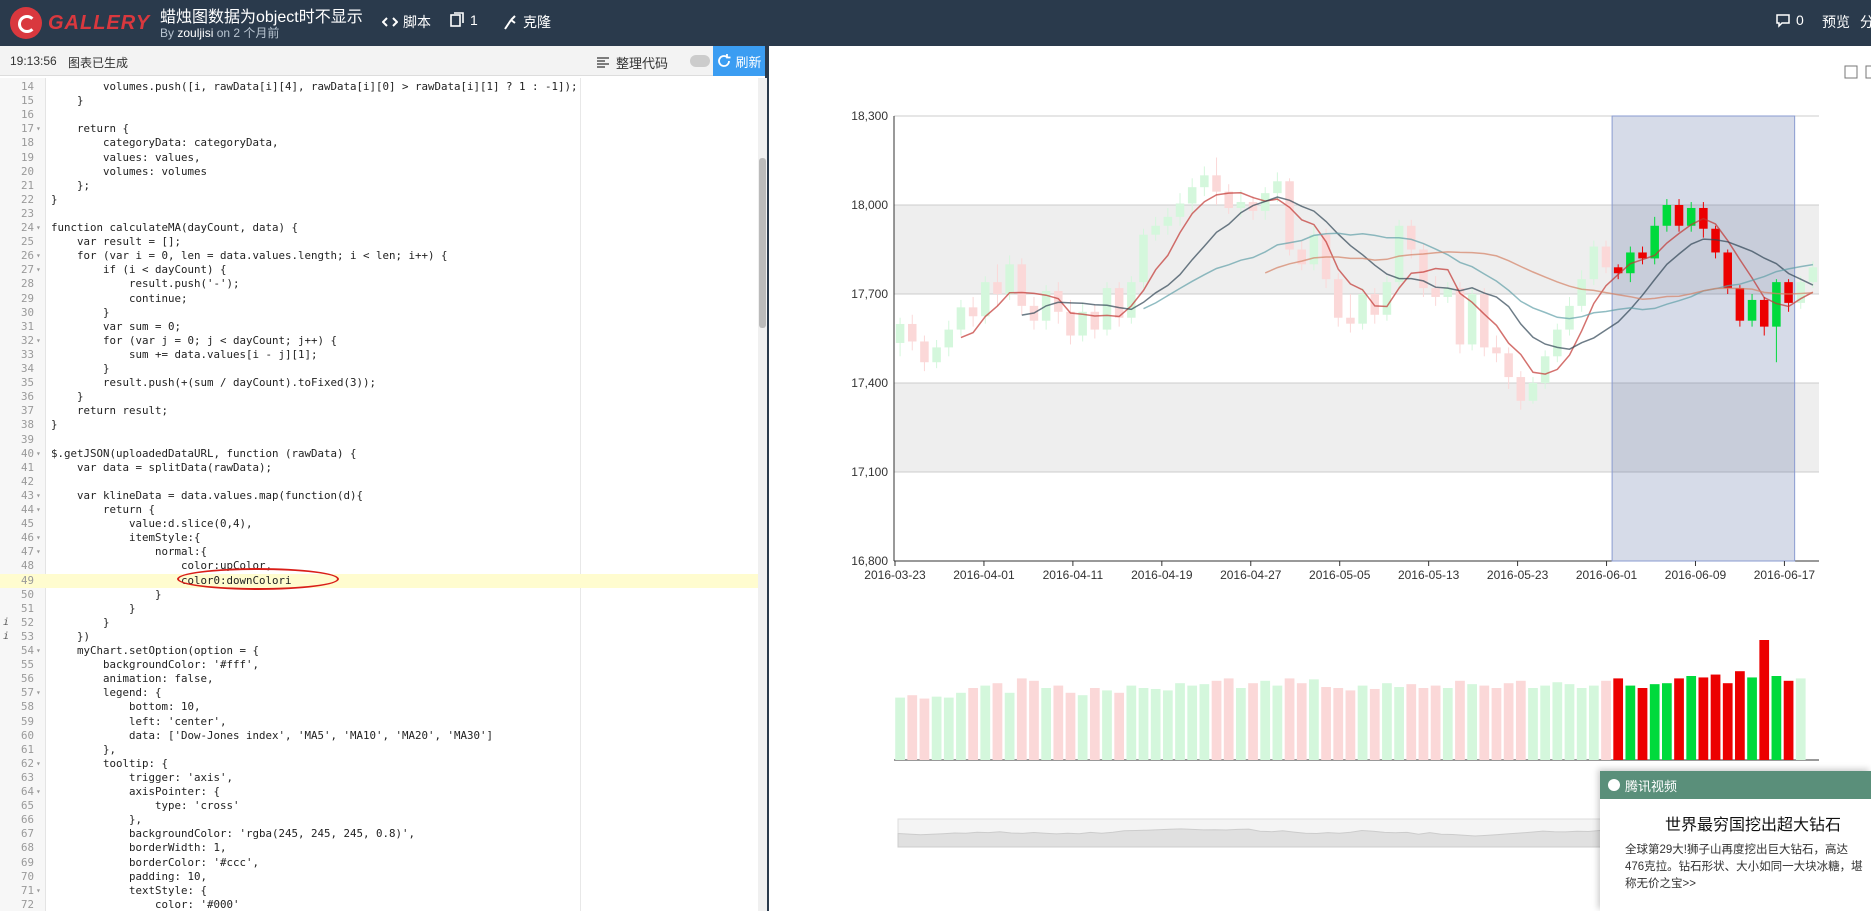 Image resolution: width=1871 pixels, height=911 pixels. I want to click on code-line: 39, so click(379, 440).